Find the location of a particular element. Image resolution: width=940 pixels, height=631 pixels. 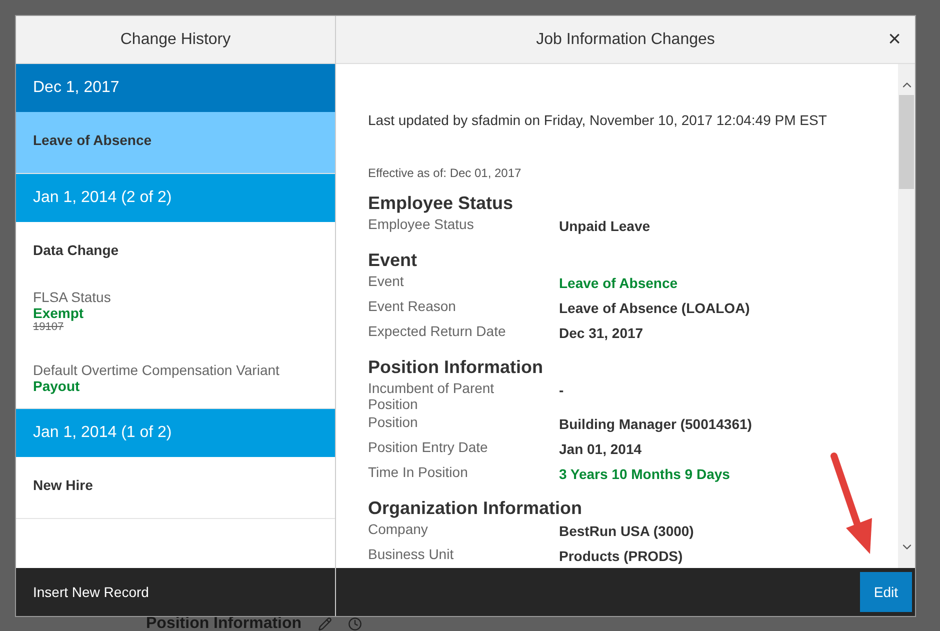

field-label: Business Unit is located at coordinates (411, 554).